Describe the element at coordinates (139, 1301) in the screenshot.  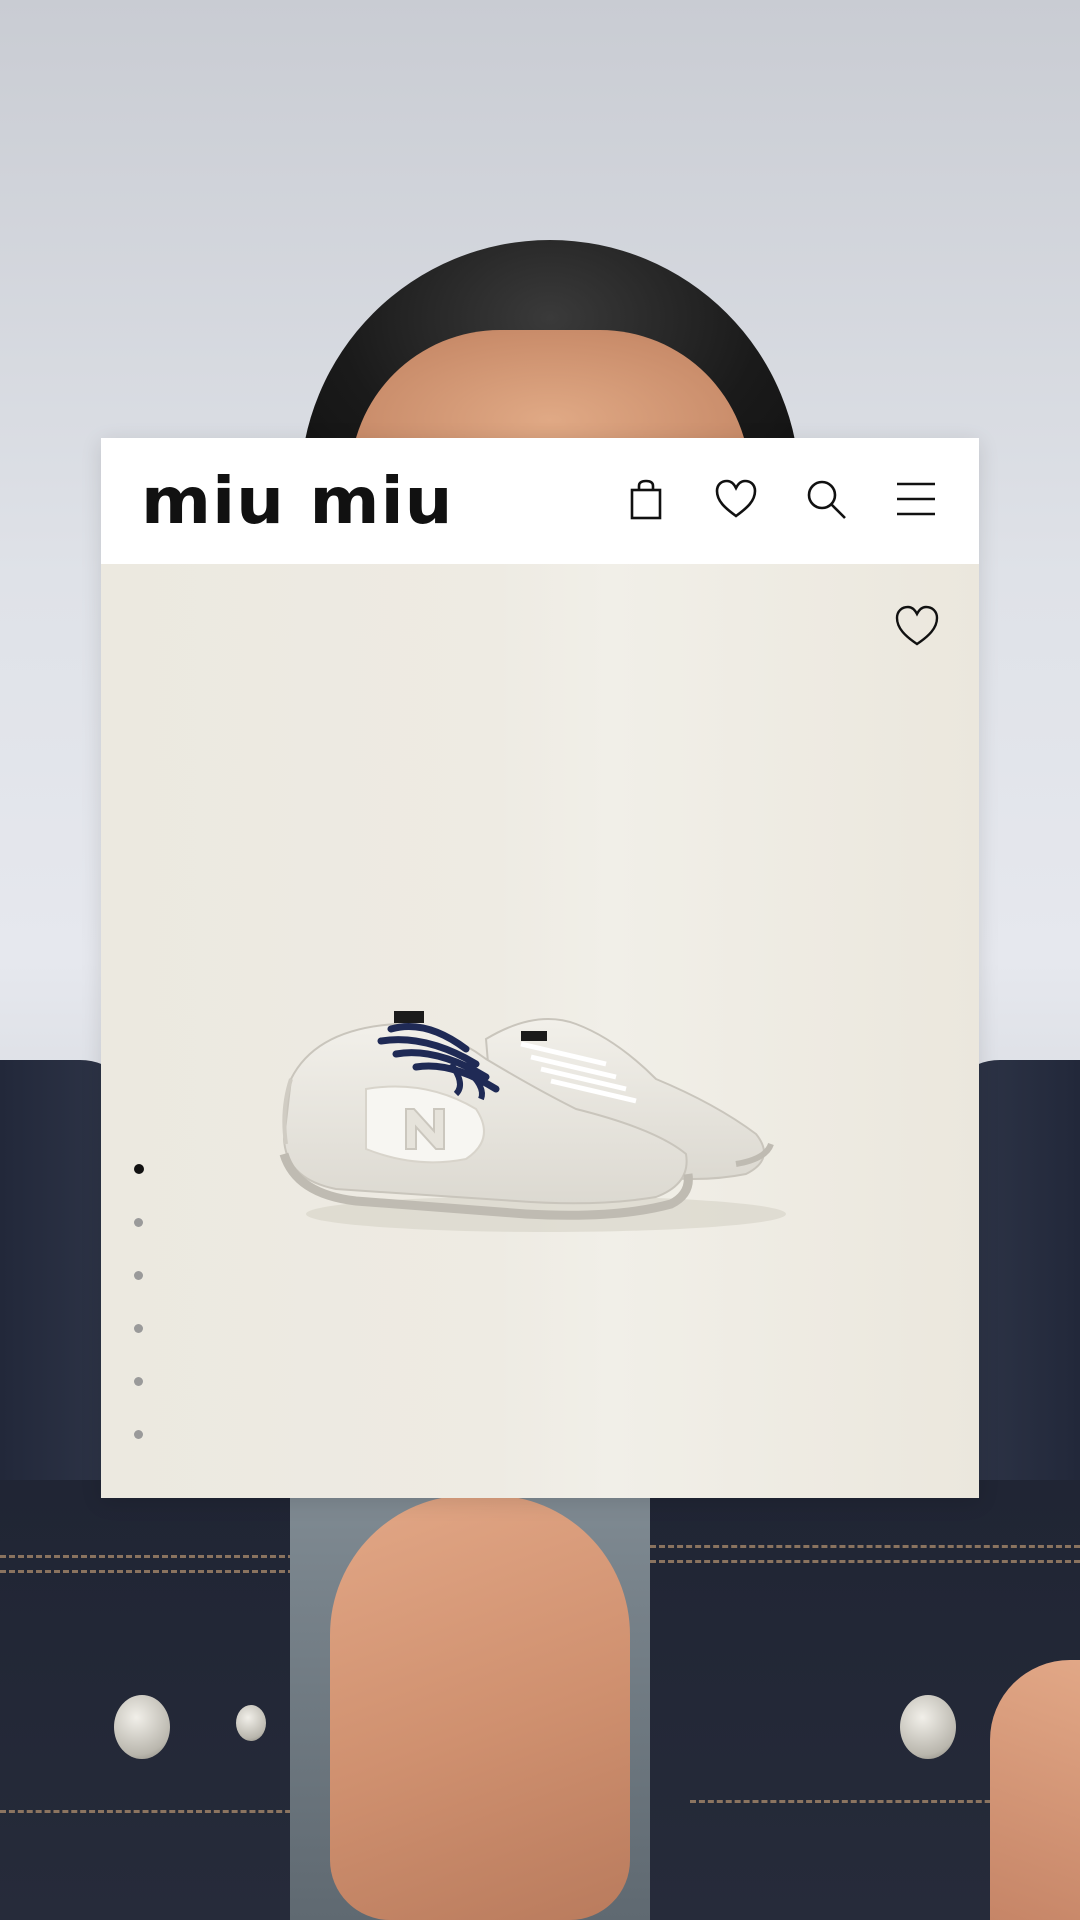
I see `gallery-pagination` at that location.